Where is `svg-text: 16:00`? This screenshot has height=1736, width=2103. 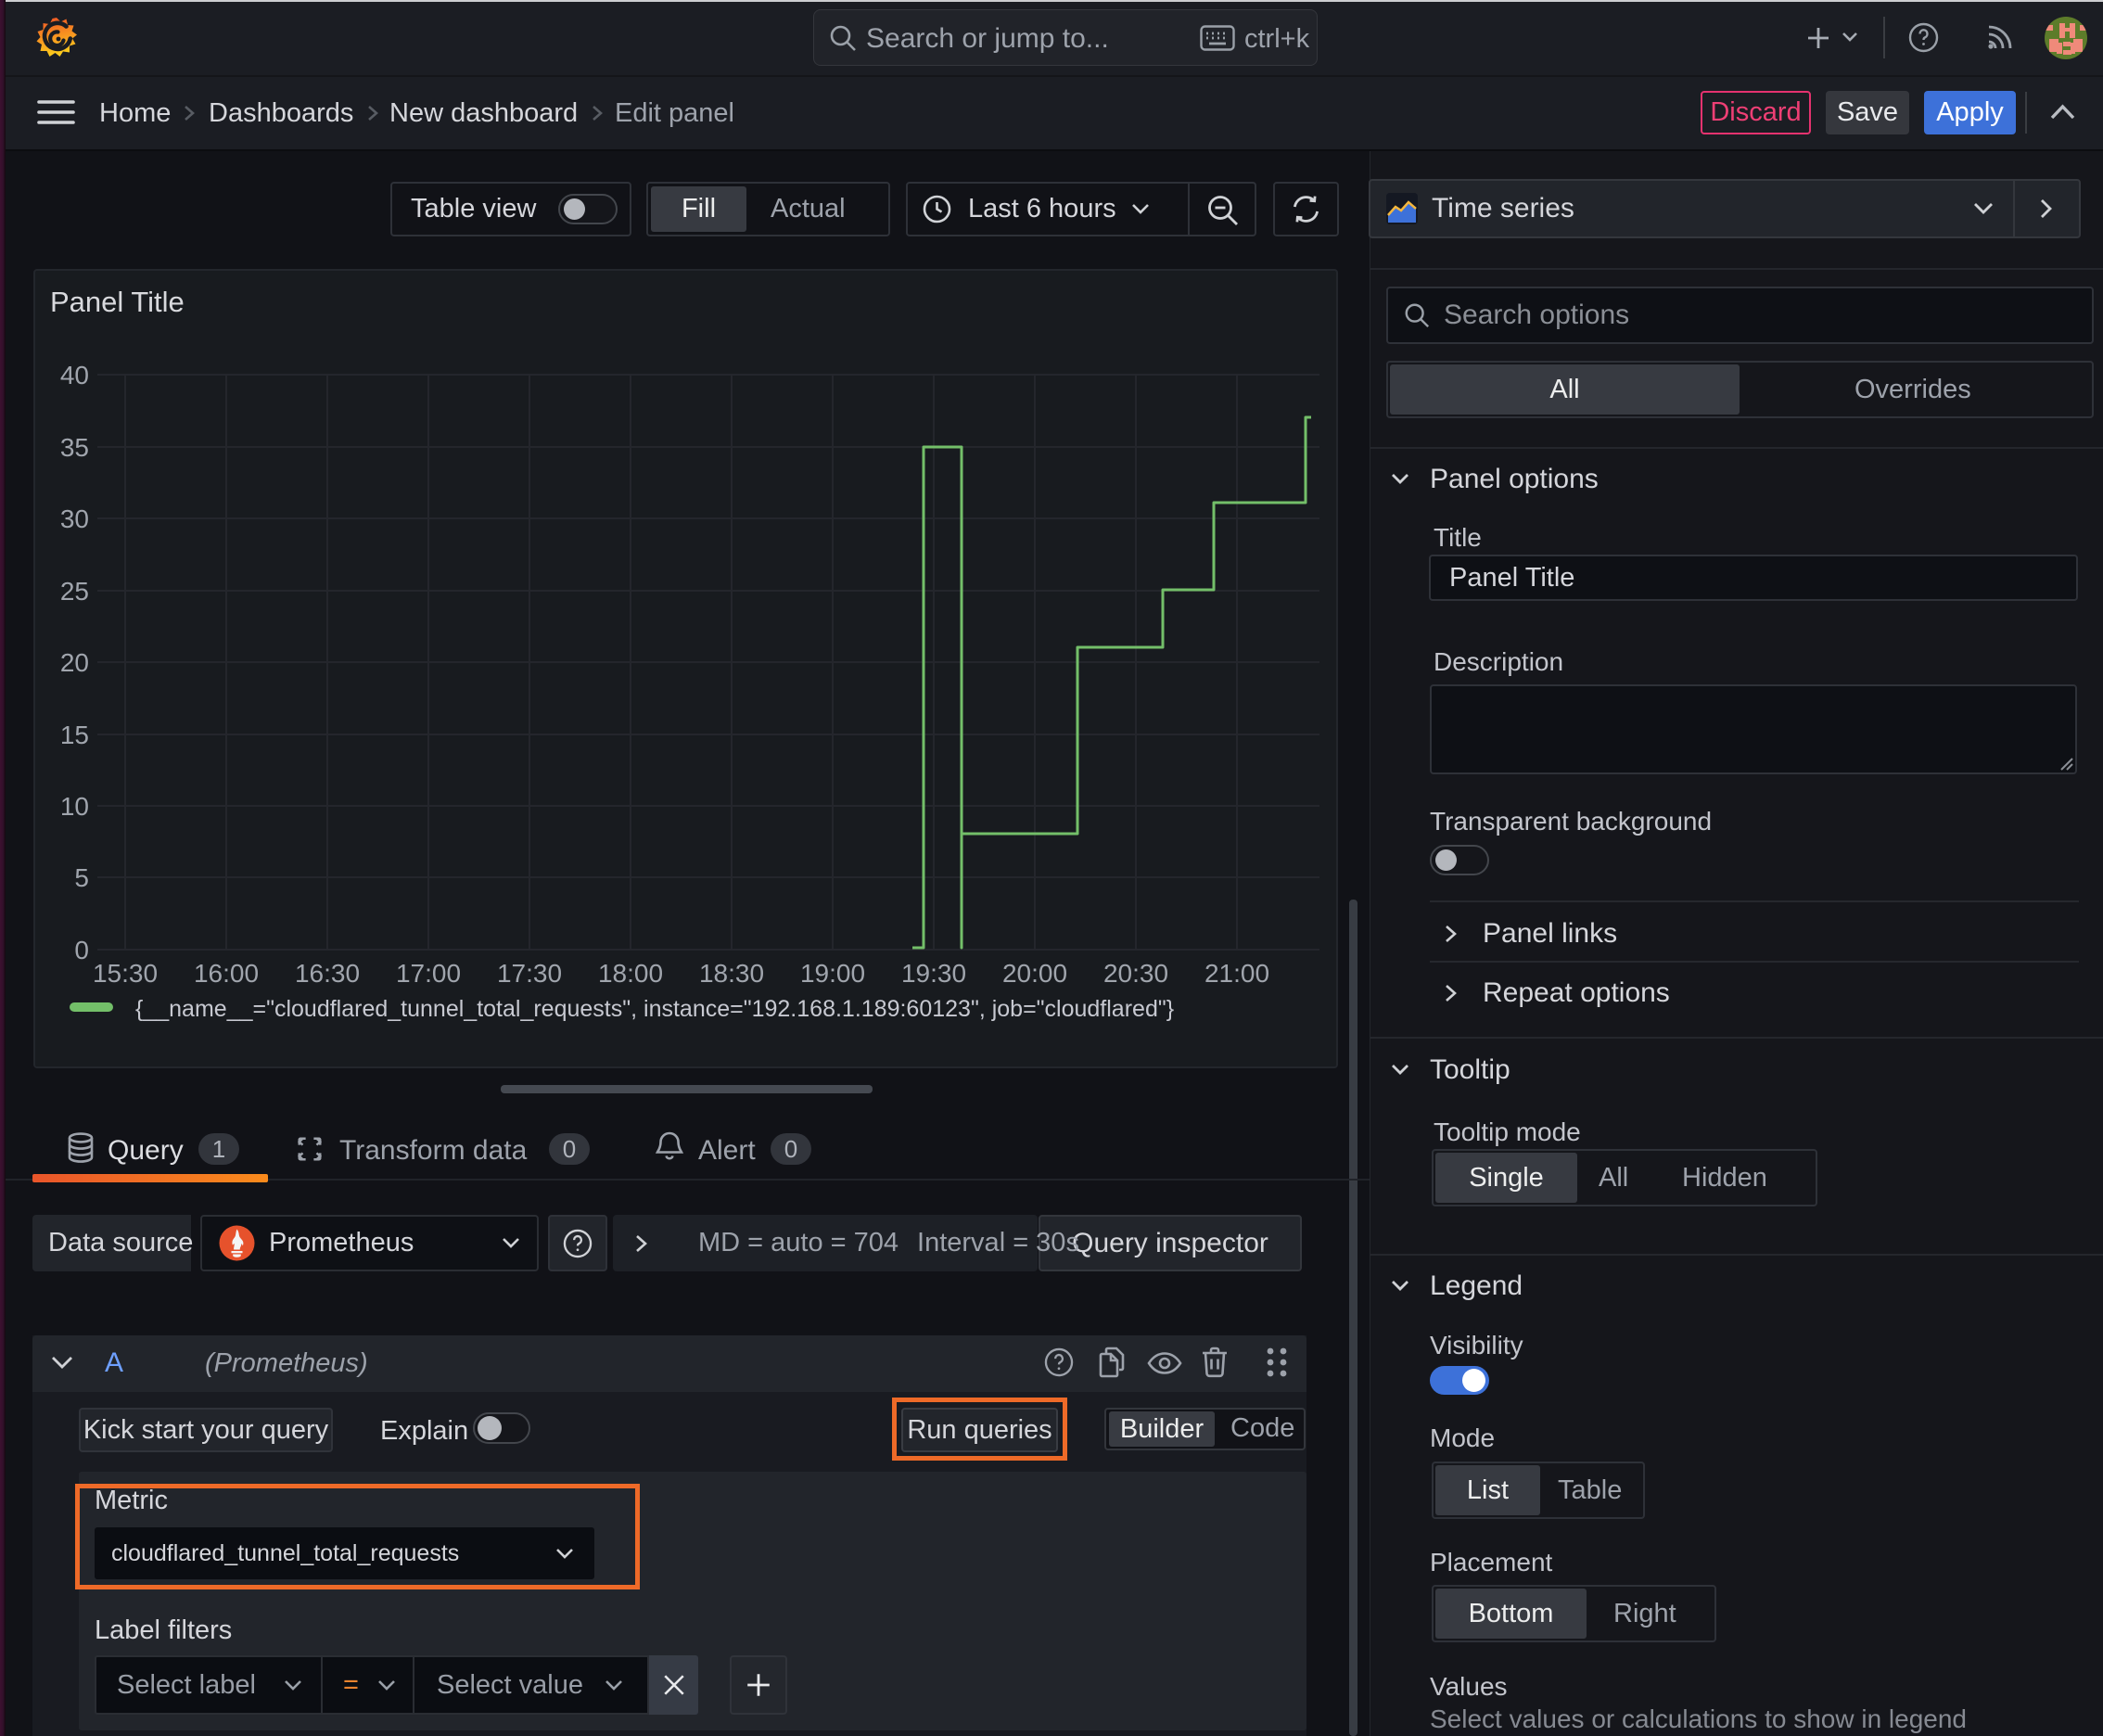 svg-text: 16:00 is located at coordinates (226, 973).